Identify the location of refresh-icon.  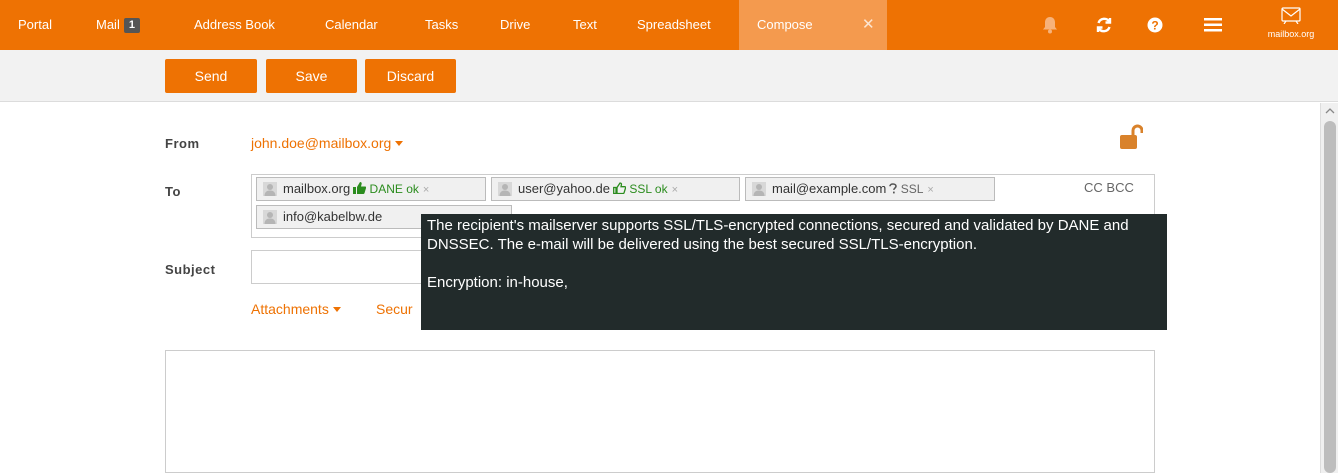
(1104, 25).